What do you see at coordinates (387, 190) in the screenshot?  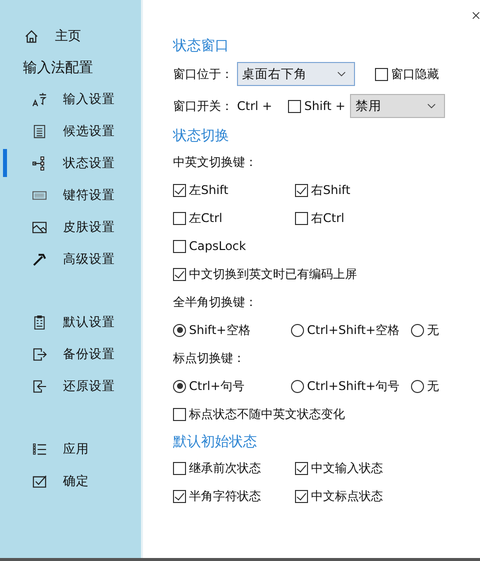 I see `key-checkbox: 右Shift` at bounding box center [387, 190].